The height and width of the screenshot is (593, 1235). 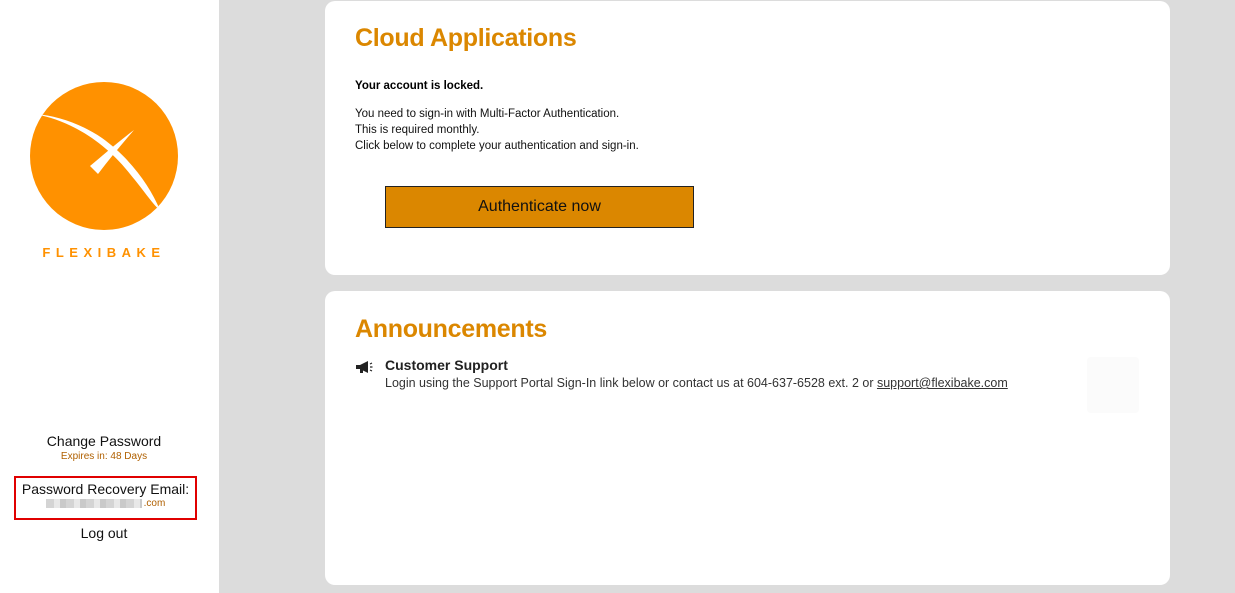 What do you see at coordinates (451, 329) in the screenshot?
I see `announcements-title: Announcements` at bounding box center [451, 329].